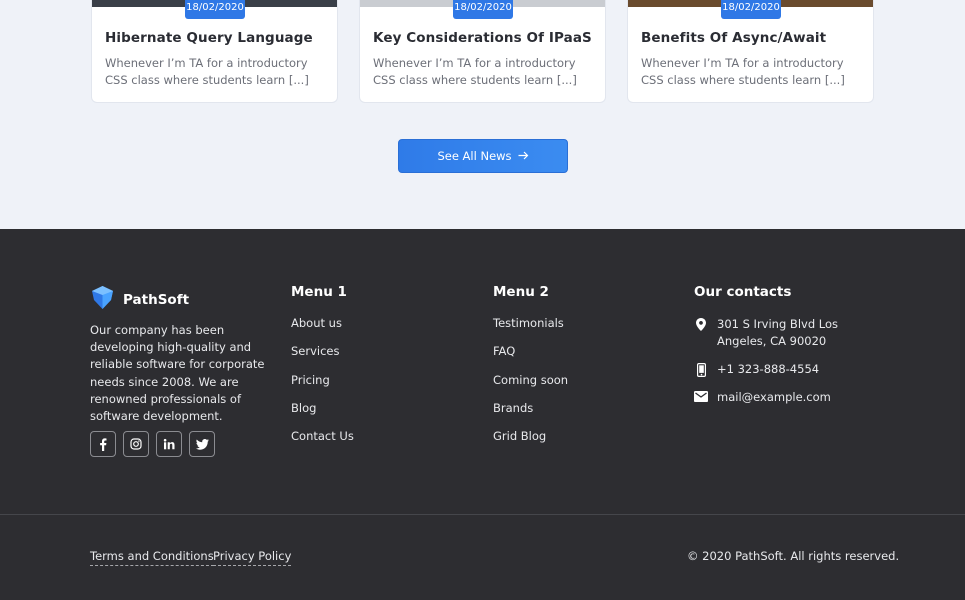  I want to click on menu-link-testimonials: Testimonials, so click(530, 330).